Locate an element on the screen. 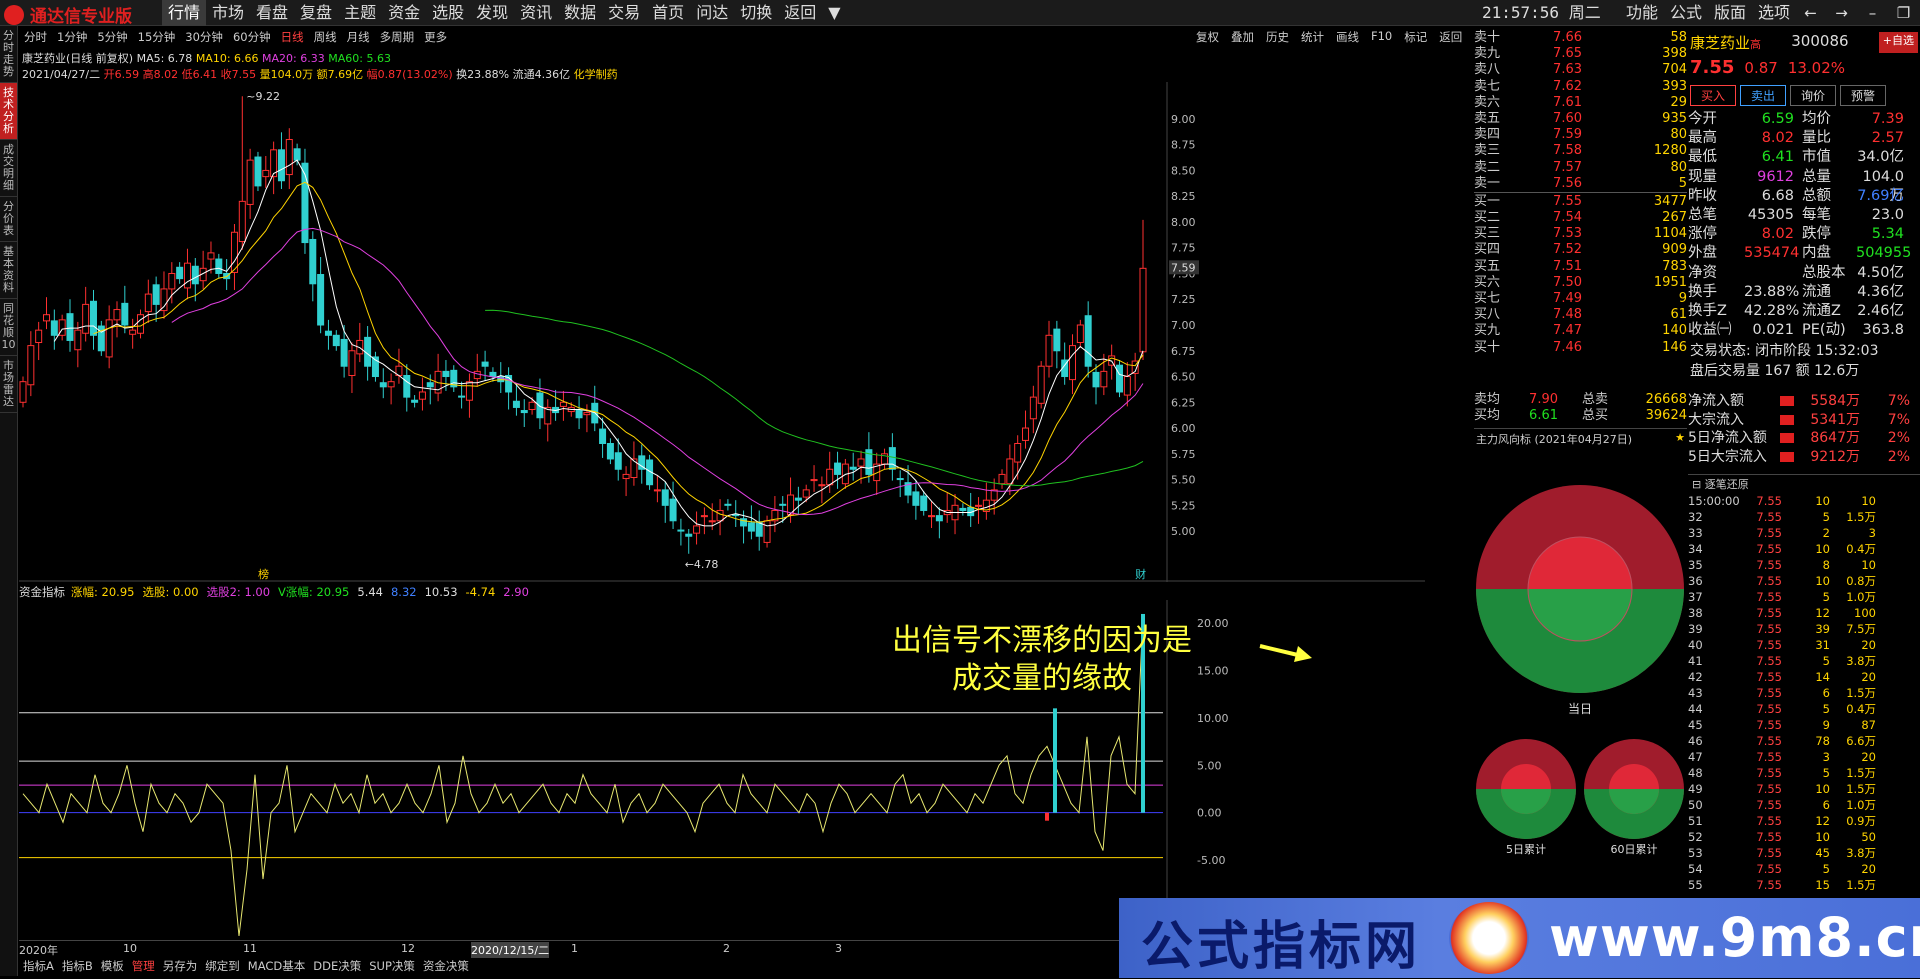 The height and width of the screenshot is (979, 1920). bid-row: 买一 7.55 3477 is located at coordinates (1580, 202).